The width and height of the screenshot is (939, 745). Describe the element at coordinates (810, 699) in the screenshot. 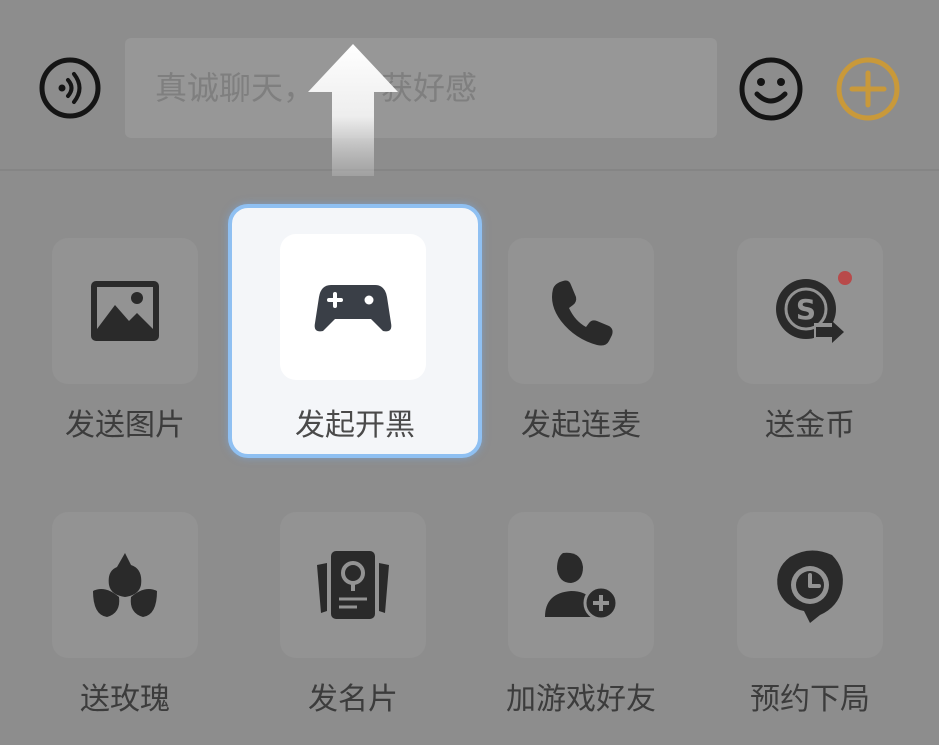

I see `schedule-next-game-label: 预约下局` at that location.